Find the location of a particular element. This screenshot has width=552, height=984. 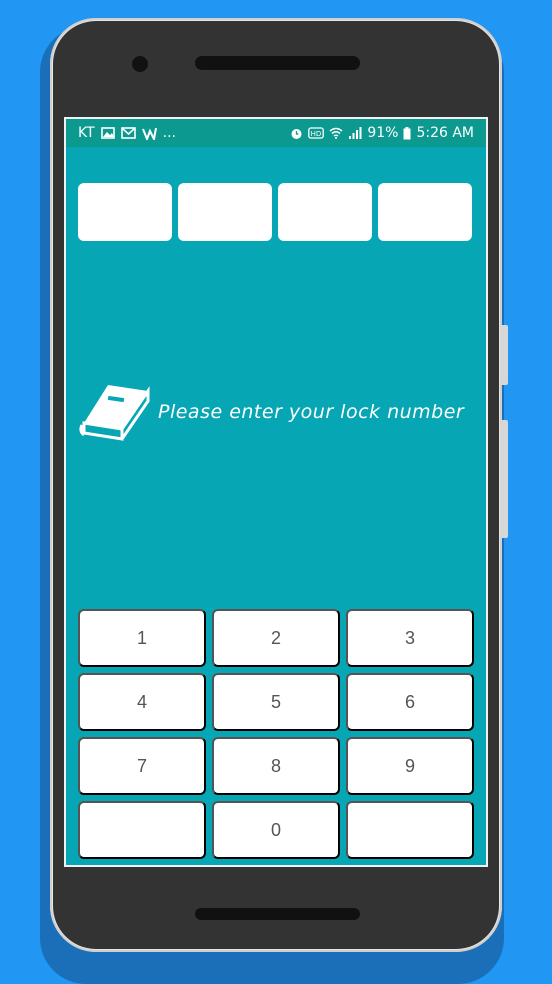

carrier-label: KT is located at coordinates (86, 133).